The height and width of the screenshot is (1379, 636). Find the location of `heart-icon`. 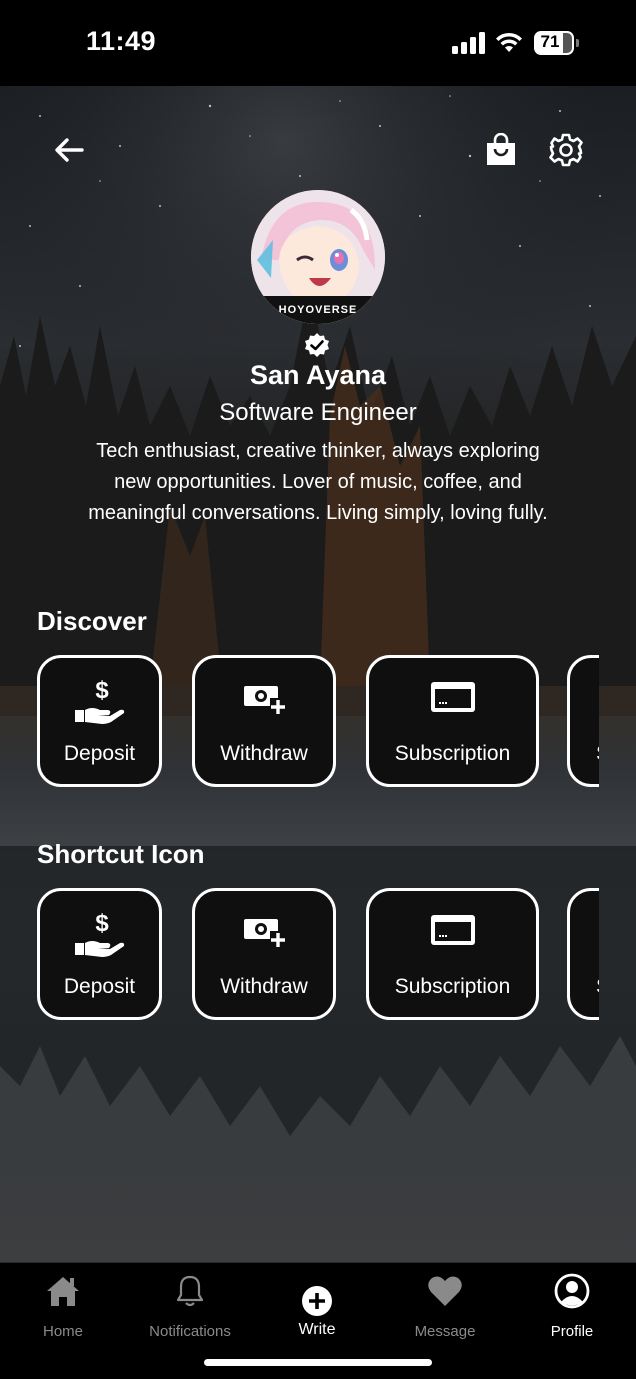

heart-icon is located at coordinates (445, 1291).